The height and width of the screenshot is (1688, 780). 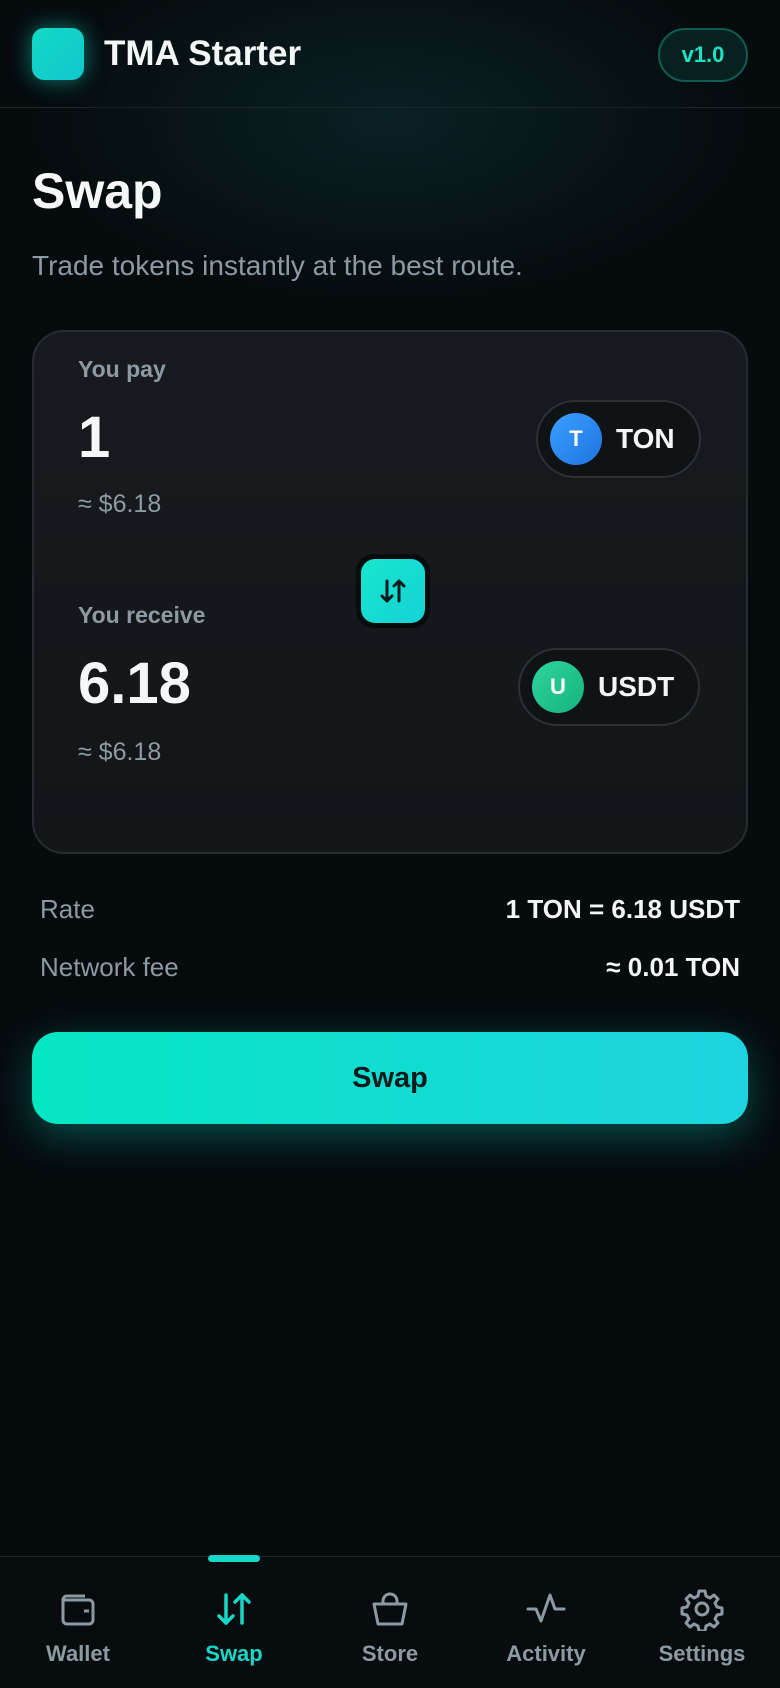 I want to click on pay-token-symbol: TON, so click(x=645, y=438).